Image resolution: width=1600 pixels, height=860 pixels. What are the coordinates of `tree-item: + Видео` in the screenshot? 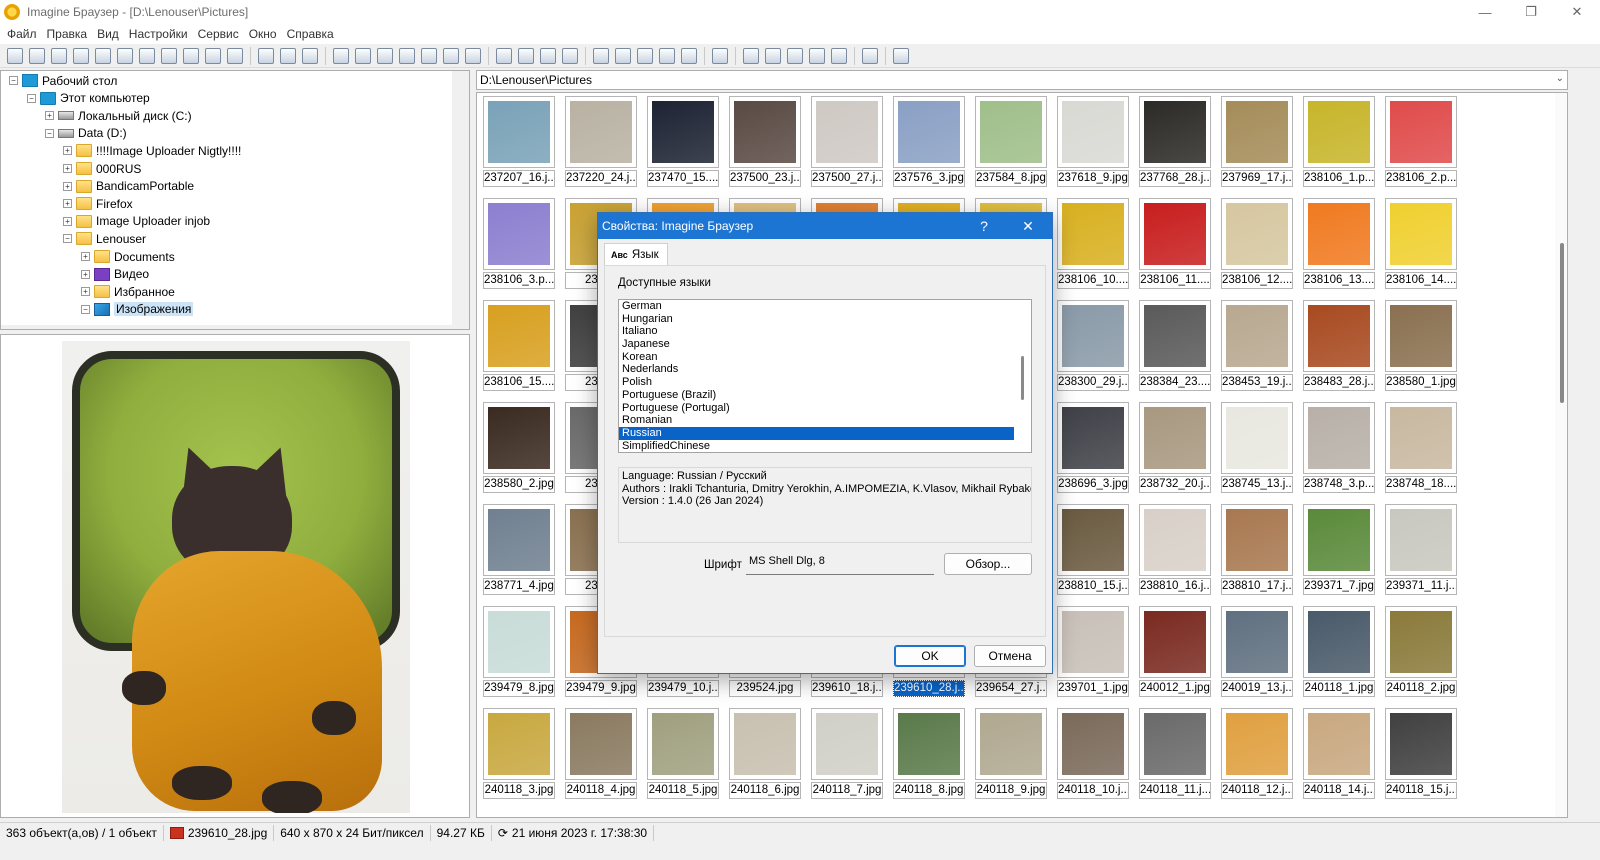 It's located at (115, 274).